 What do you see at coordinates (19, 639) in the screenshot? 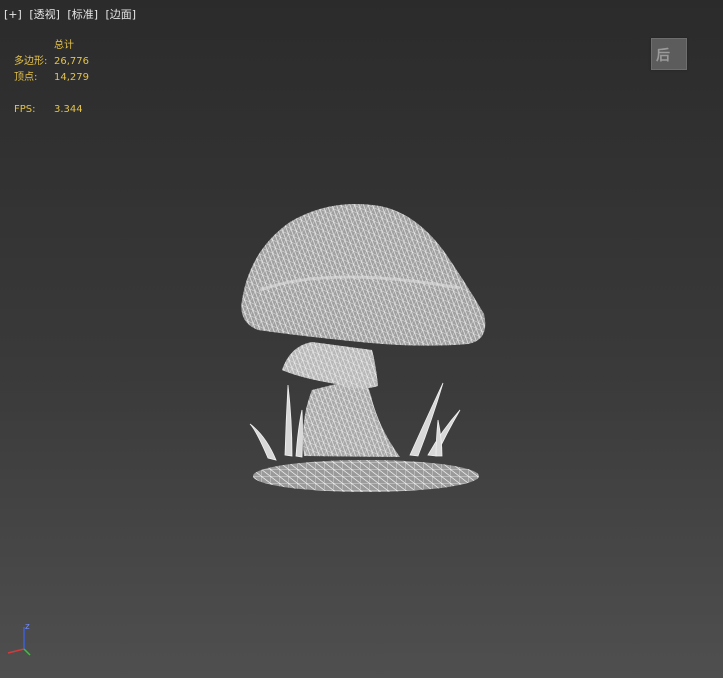
I see `axis-gizmo: z` at bounding box center [19, 639].